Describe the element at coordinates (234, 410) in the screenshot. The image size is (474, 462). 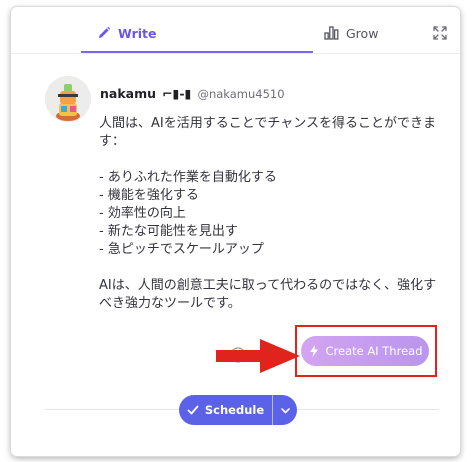
I see `schedule-label: Schedule` at that location.